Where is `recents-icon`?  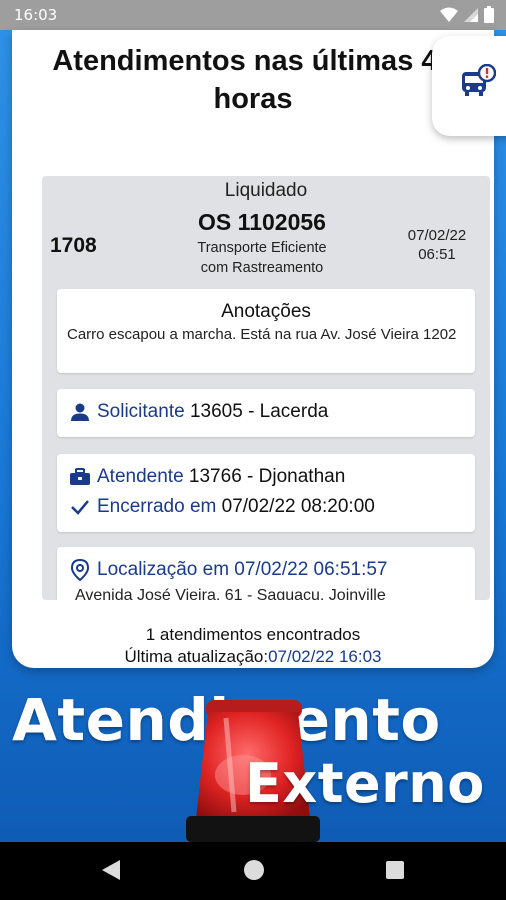 recents-icon is located at coordinates (395, 870).